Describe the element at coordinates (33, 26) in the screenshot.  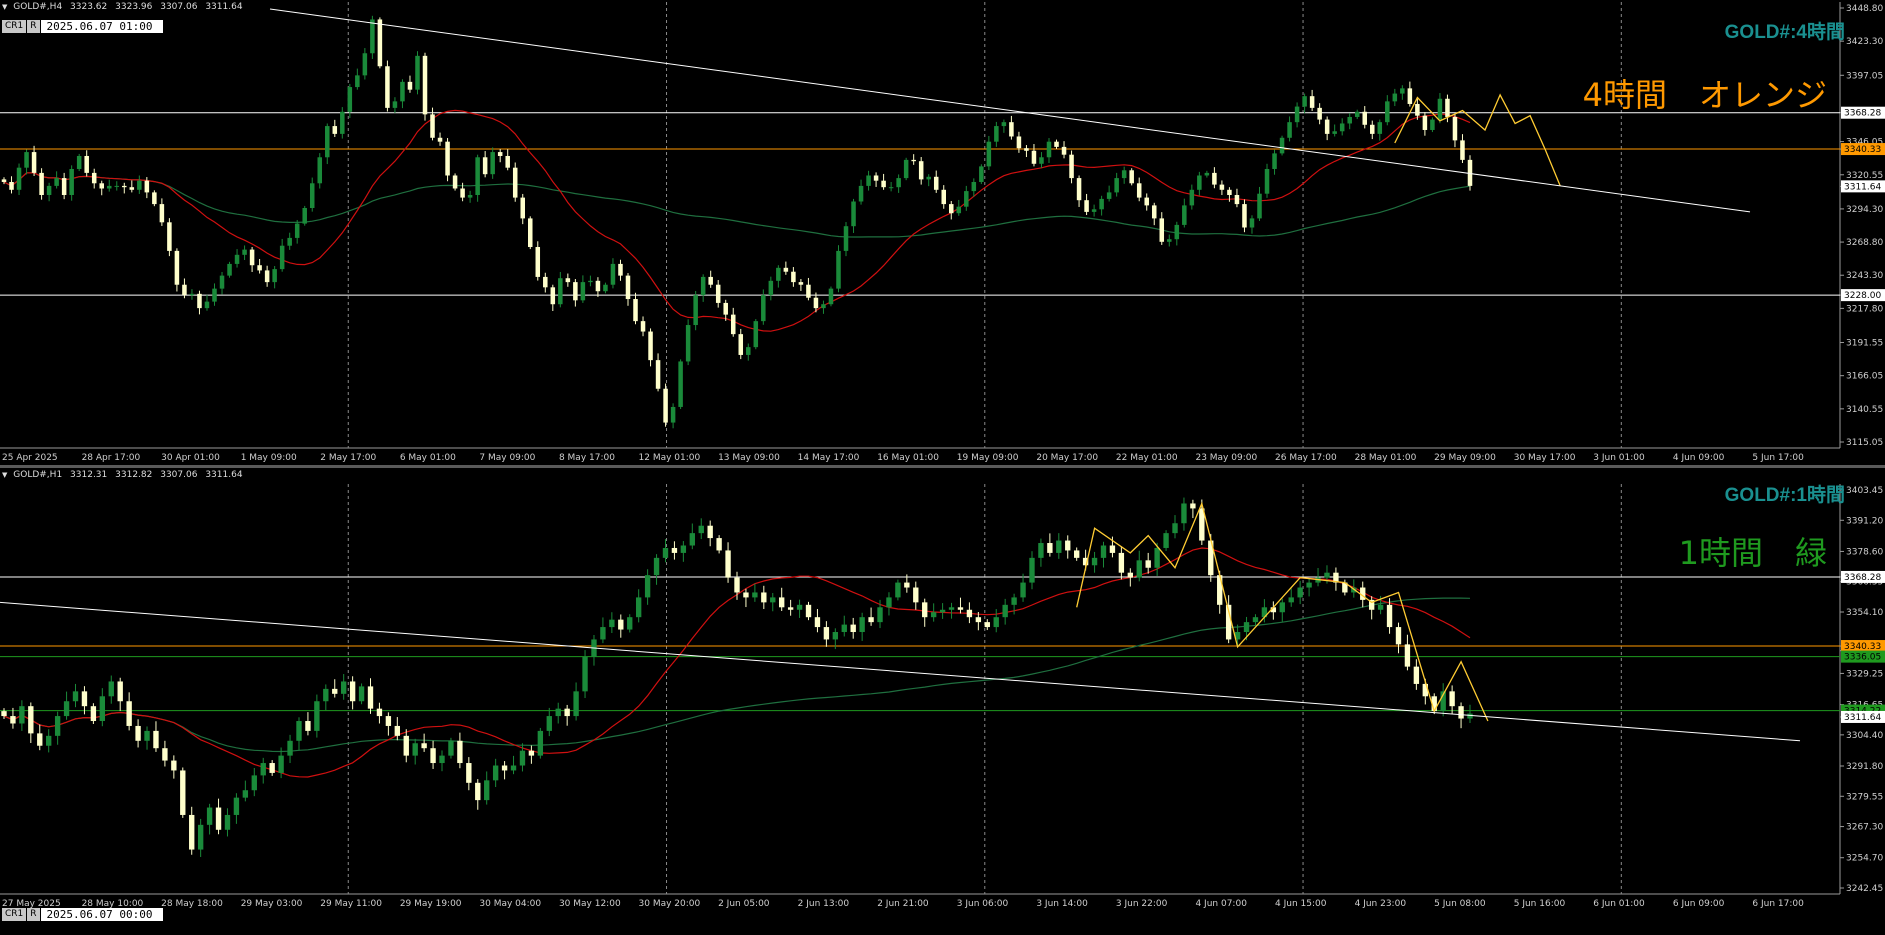
I see `h4-tag-r: R` at that location.